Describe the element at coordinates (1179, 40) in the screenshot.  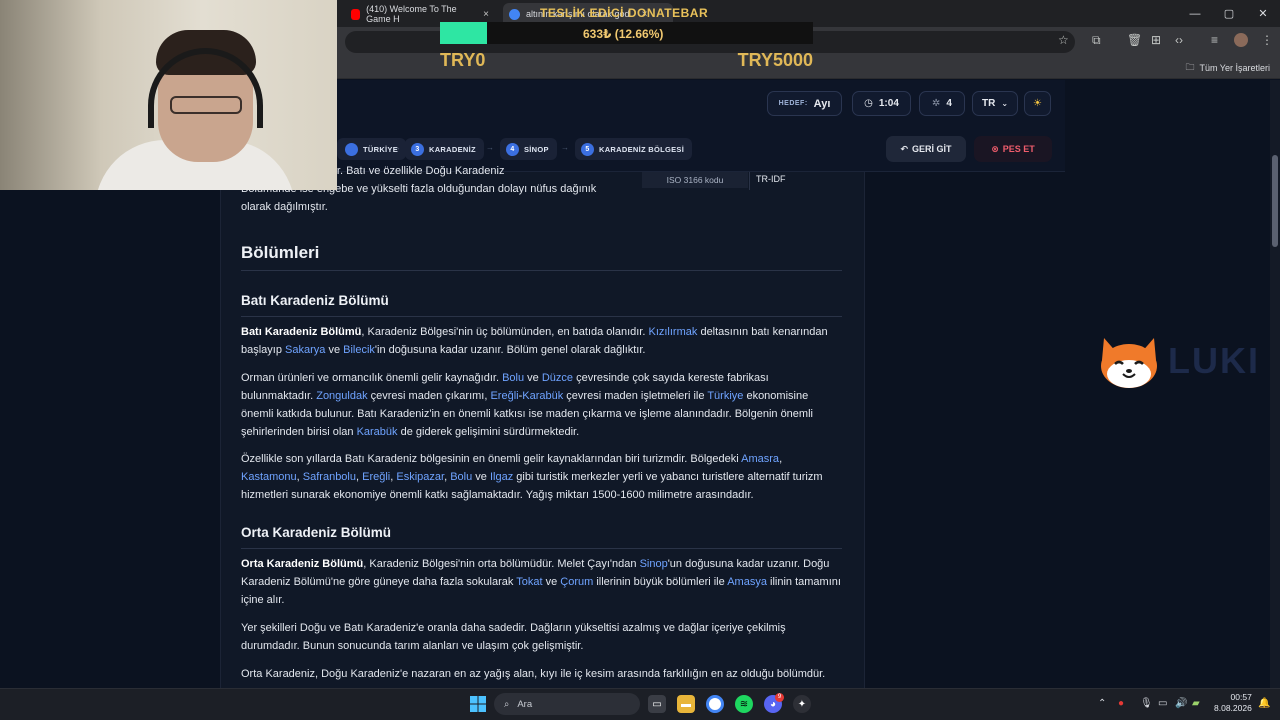
I see `code-icon: ‹›` at that location.